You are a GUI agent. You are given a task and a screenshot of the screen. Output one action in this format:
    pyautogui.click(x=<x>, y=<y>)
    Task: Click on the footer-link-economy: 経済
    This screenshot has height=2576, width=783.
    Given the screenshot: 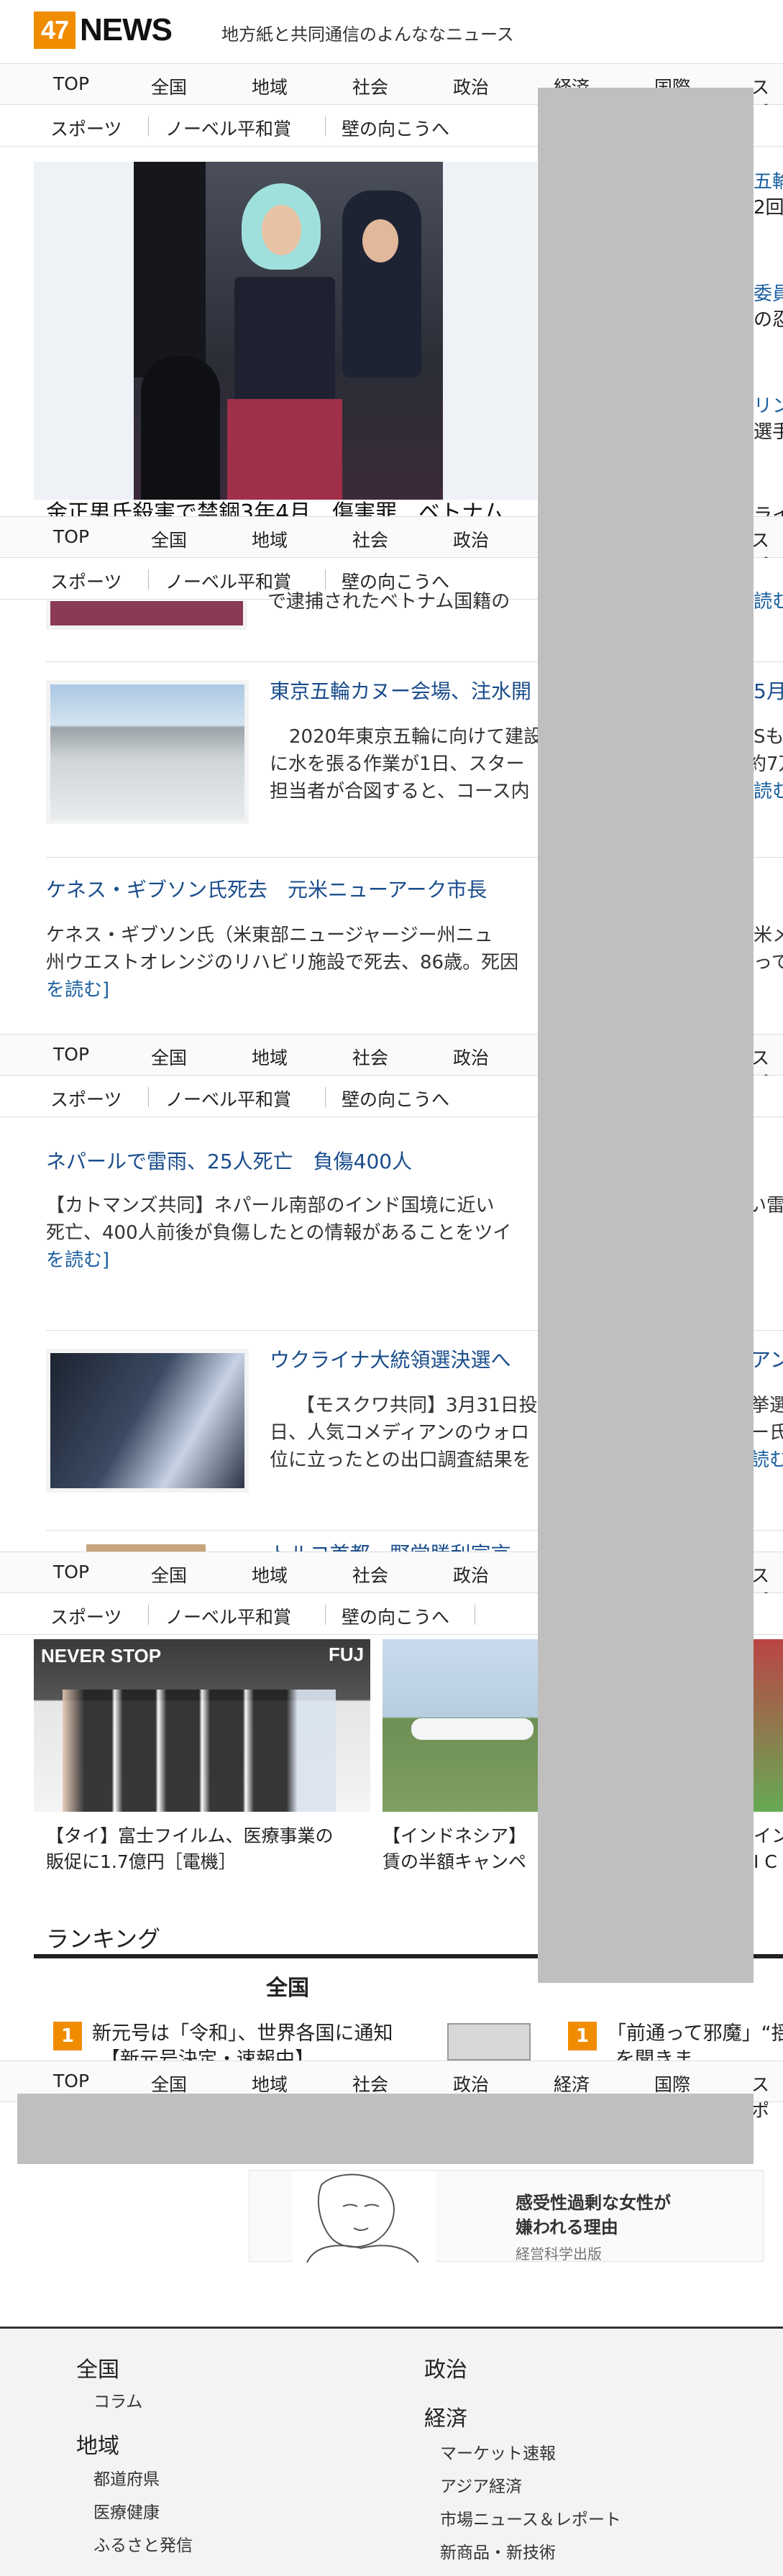 What is the action you would take?
    pyautogui.click(x=446, y=2416)
    